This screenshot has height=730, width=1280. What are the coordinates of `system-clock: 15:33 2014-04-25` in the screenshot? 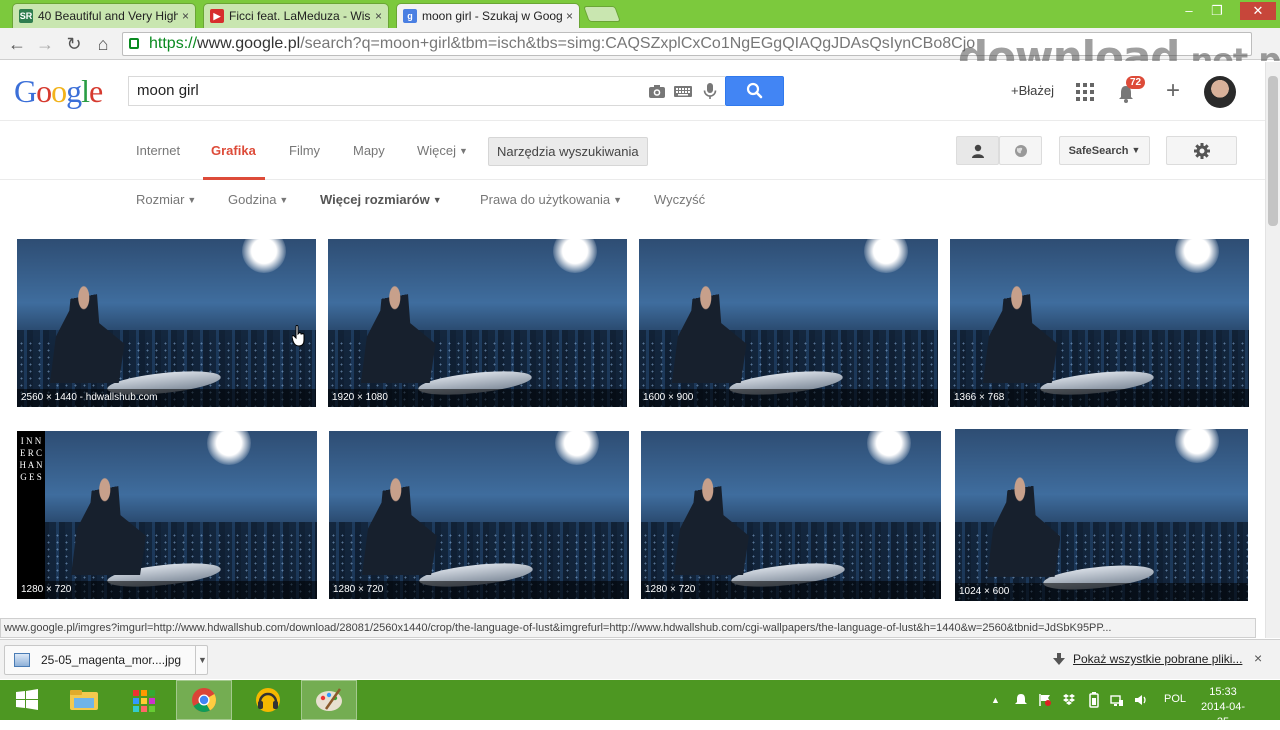 It's located at (1223, 707).